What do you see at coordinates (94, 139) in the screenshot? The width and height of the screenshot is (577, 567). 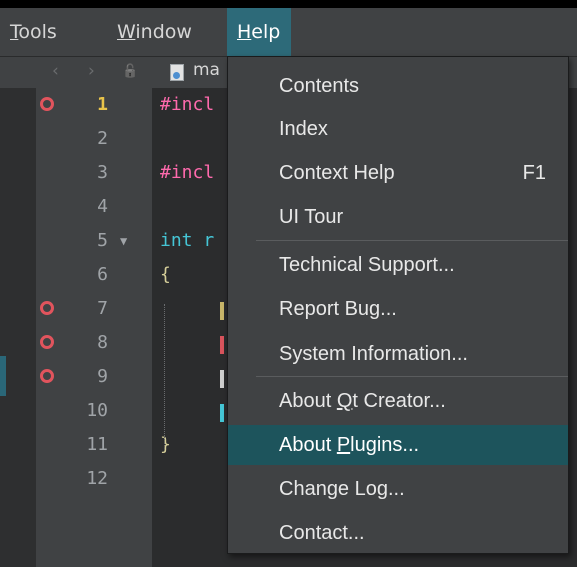 I see `gutter-line-2: 2` at bounding box center [94, 139].